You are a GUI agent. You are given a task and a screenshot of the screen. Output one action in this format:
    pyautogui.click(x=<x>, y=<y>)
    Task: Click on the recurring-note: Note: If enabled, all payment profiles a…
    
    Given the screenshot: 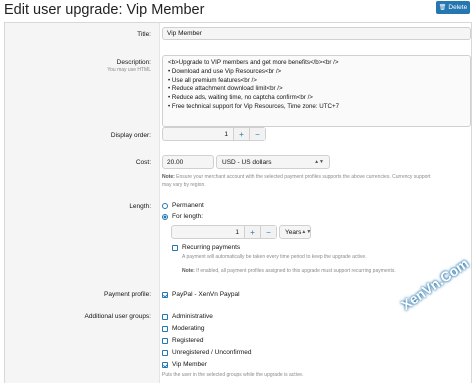 What is the action you would take?
    pyautogui.click(x=289, y=271)
    